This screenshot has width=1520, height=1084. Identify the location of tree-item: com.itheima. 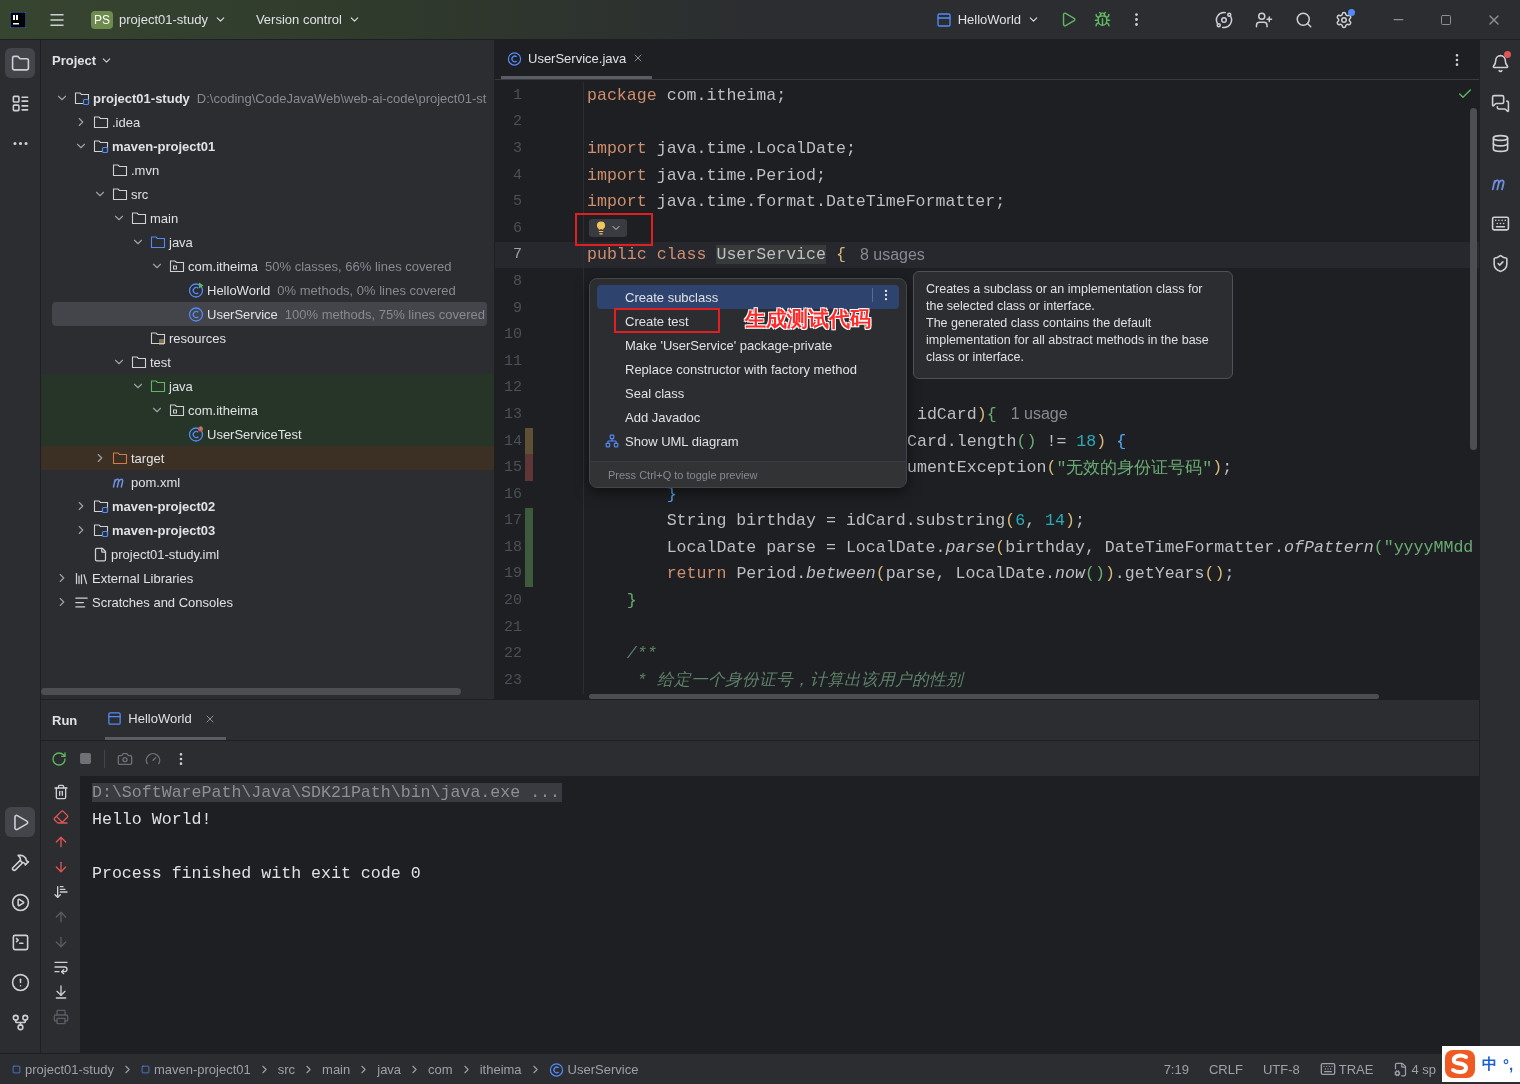
(267, 410).